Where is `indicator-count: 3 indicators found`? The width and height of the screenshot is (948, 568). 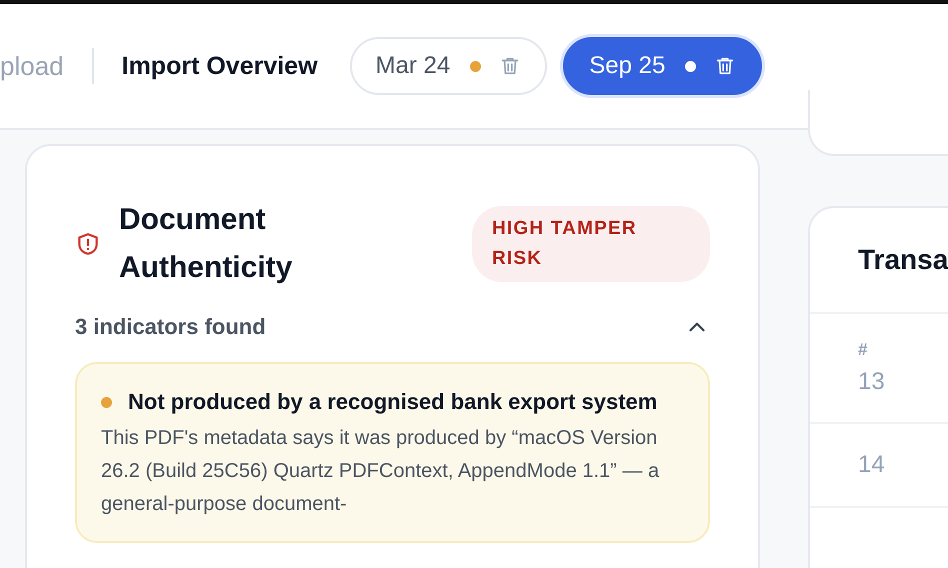 indicator-count: 3 indicators found is located at coordinates (170, 327).